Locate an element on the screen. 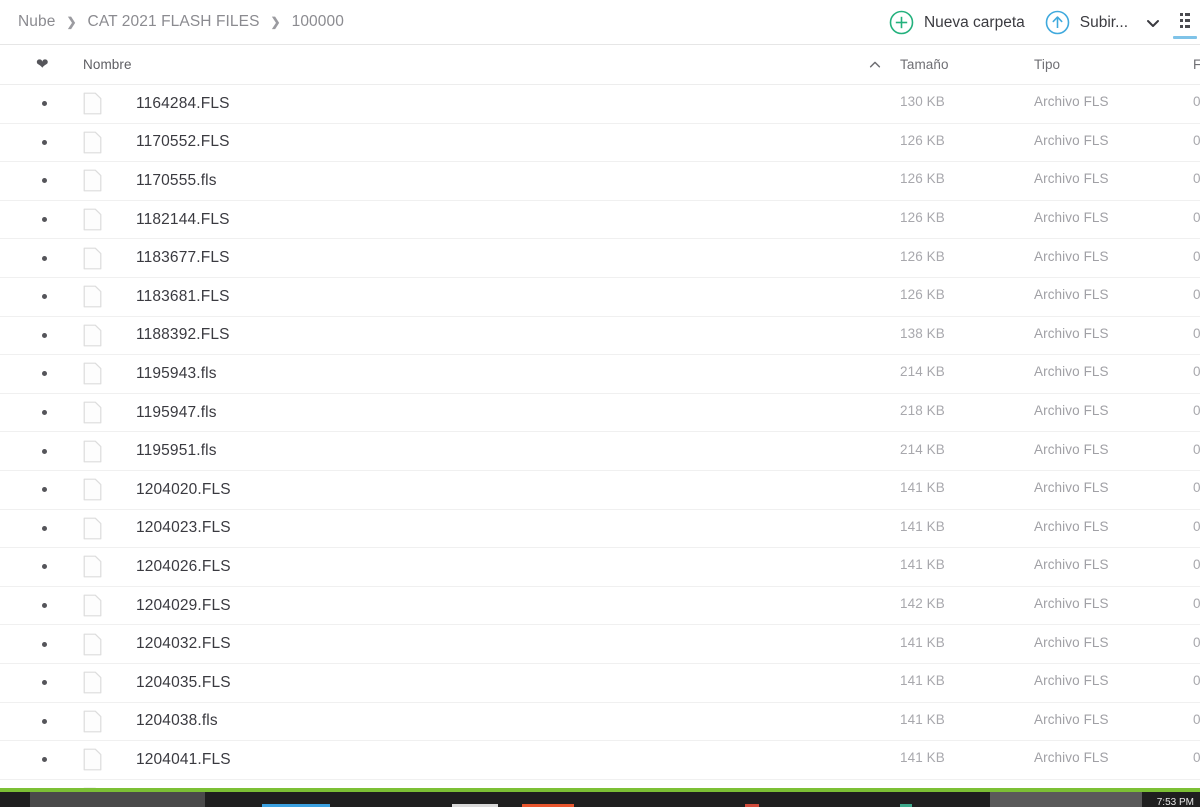  new-folder-button: Nueva carpeta is located at coordinates (957, 22).